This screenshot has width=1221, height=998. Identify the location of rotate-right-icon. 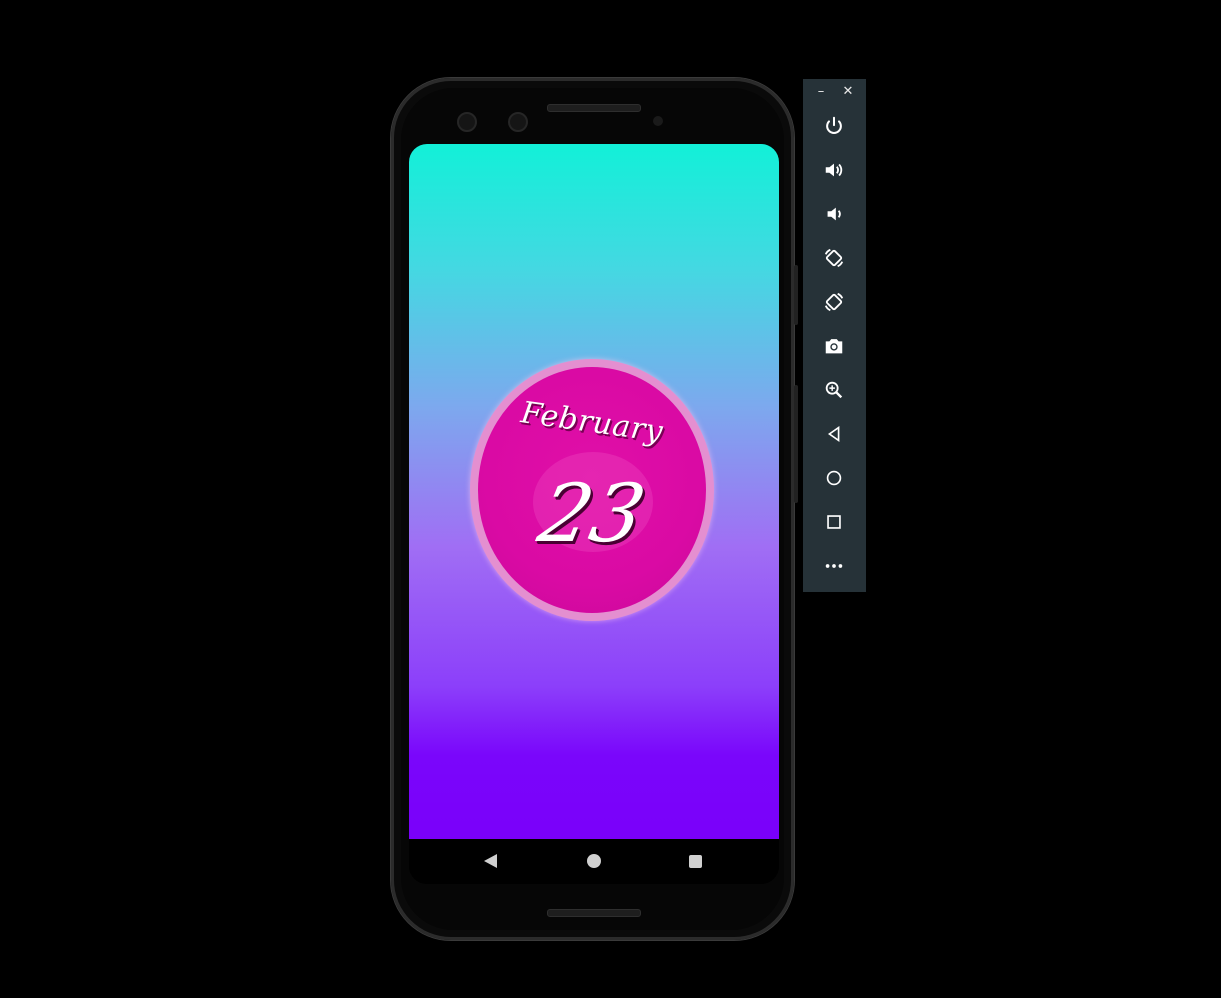
(834, 302).